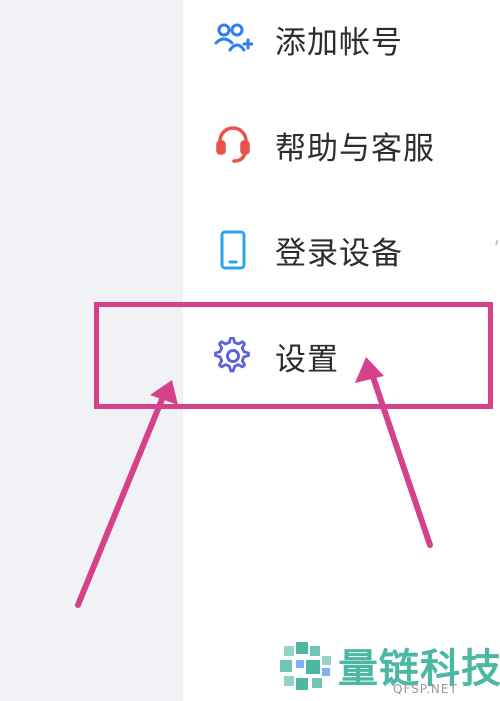 The height and width of the screenshot is (701, 500). I want to click on phone-icon, so click(233, 250).